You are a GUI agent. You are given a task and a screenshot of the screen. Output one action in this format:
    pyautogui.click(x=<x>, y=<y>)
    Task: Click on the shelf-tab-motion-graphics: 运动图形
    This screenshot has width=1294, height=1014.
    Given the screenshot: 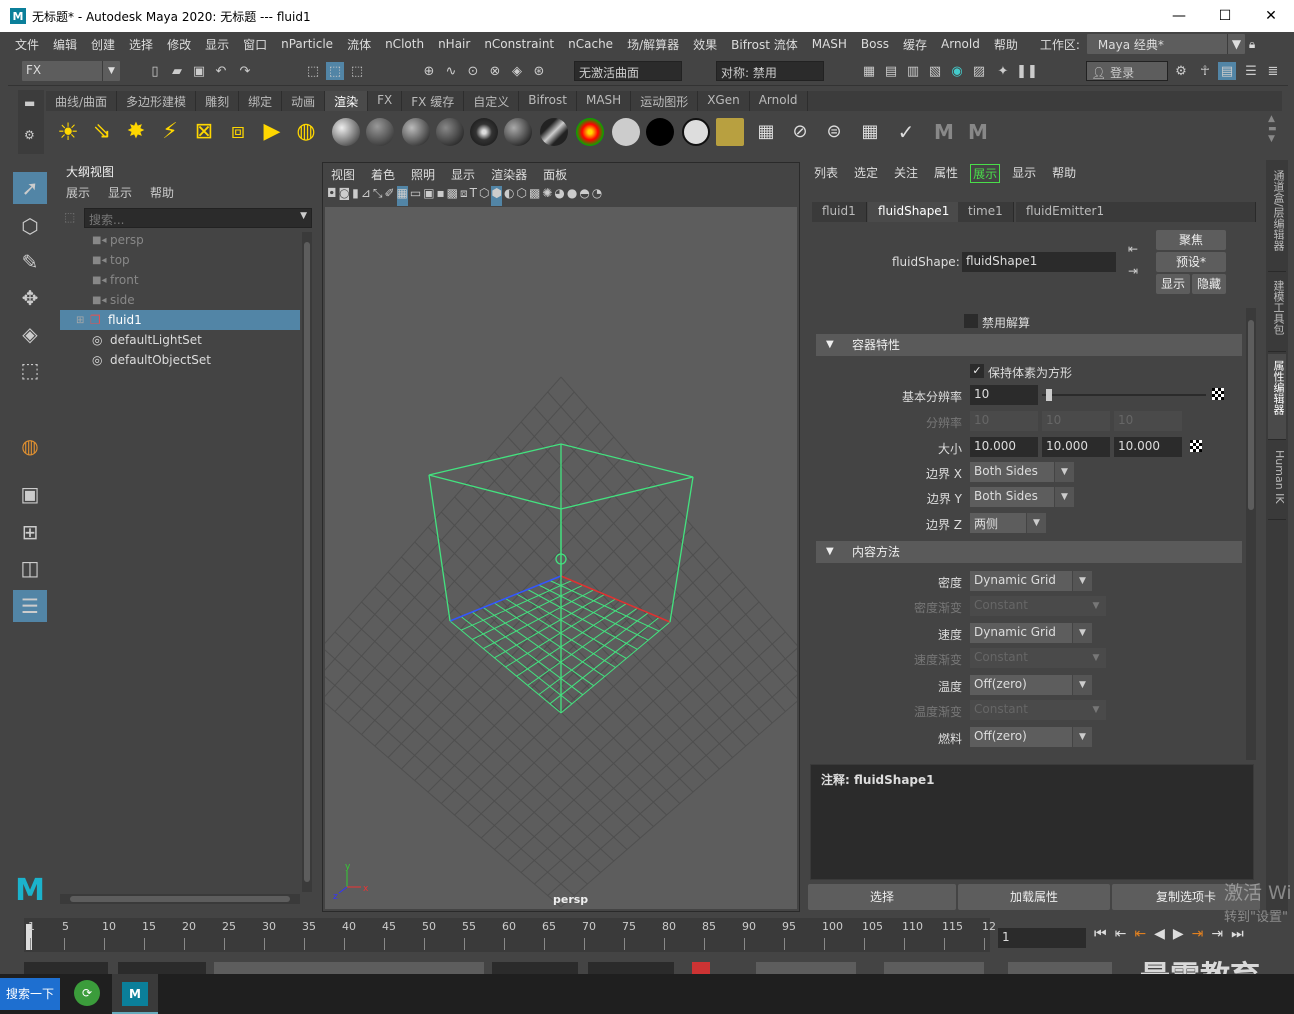 What is the action you would take?
    pyautogui.click(x=665, y=101)
    